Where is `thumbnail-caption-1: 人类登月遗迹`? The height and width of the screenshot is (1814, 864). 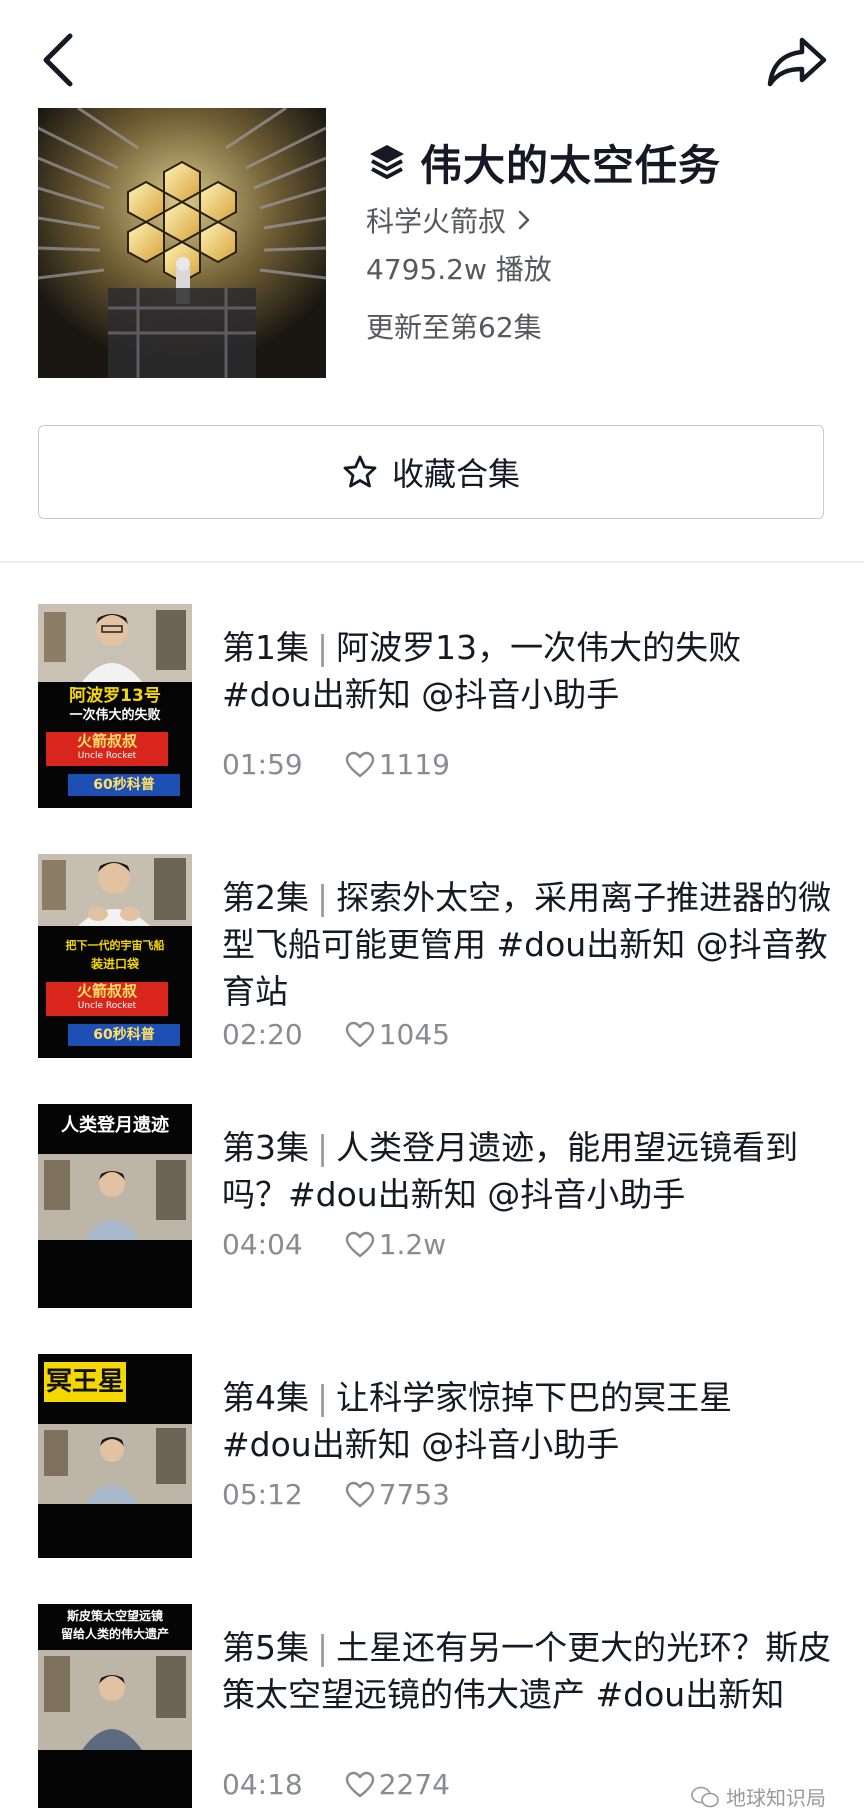
thumbnail-caption-1: 人类登月遗迹 is located at coordinates (115, 1125).